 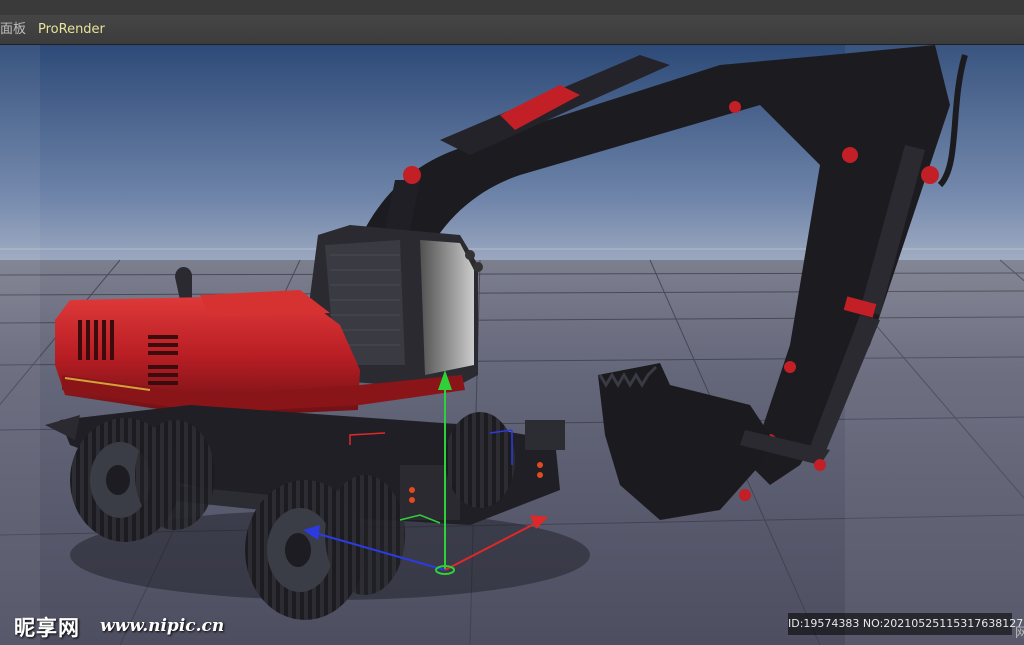 What do you see at coordinates (175, 475) in the screenshot?
I see `wheel-rear-right` at bounding box center [175, 475].